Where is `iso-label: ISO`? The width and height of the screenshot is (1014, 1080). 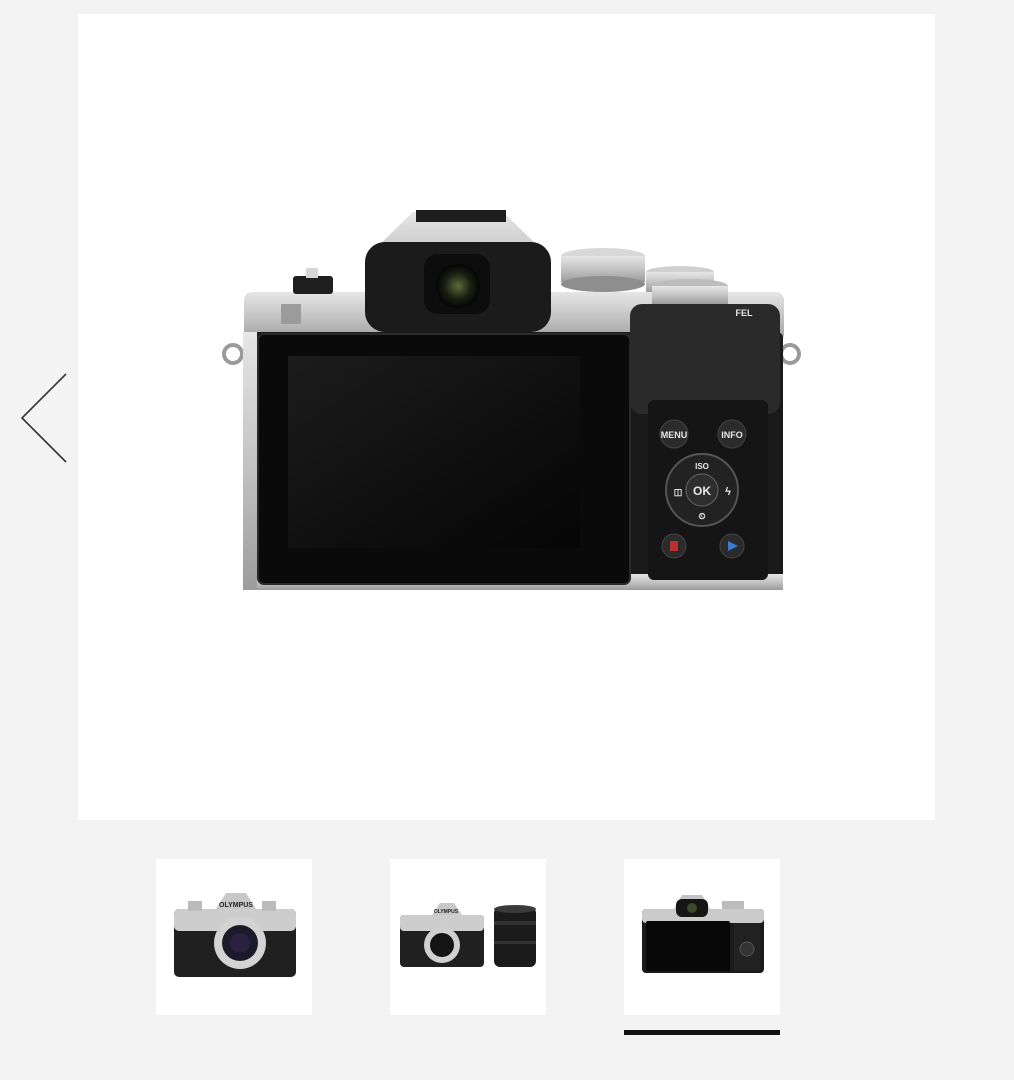
iso-label: ISO is located at coordinates (702, 466).